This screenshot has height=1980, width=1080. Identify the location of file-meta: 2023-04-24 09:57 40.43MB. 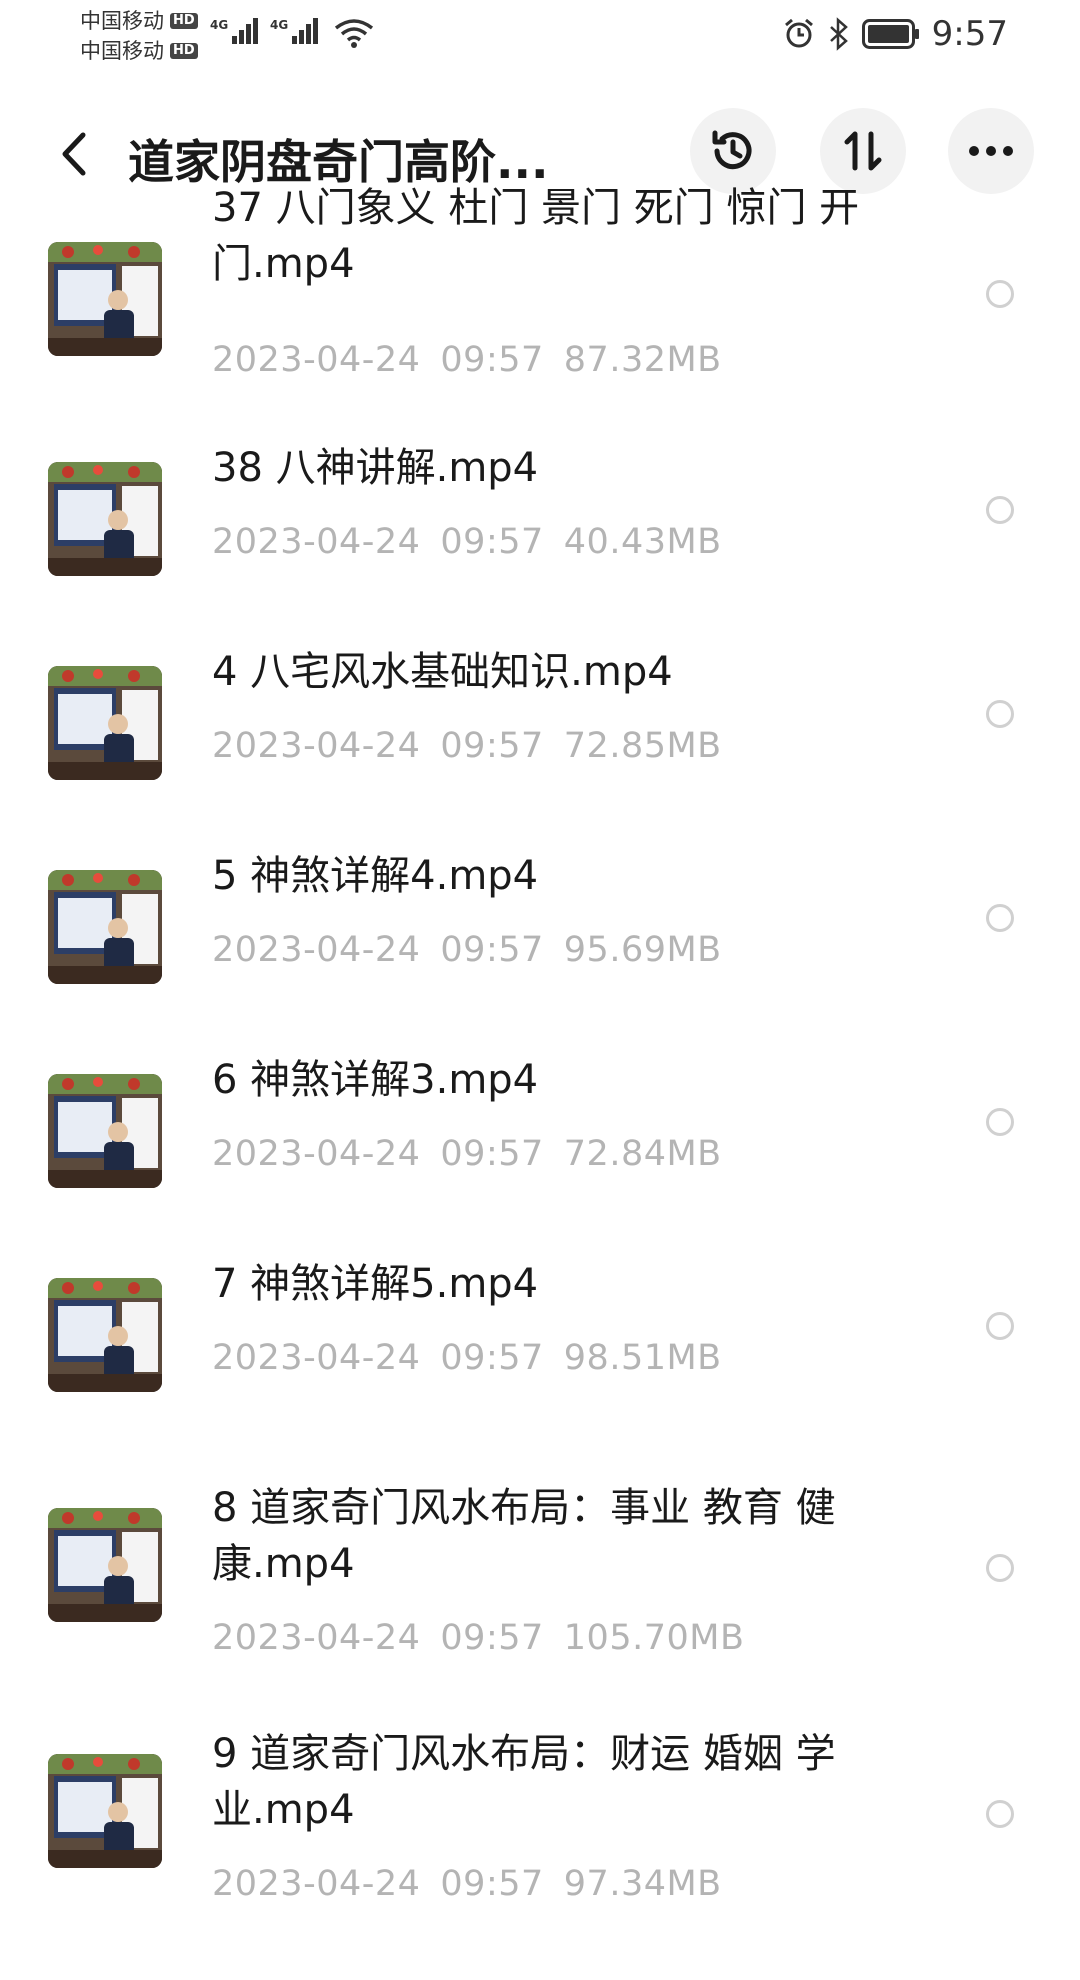
(467, 542).